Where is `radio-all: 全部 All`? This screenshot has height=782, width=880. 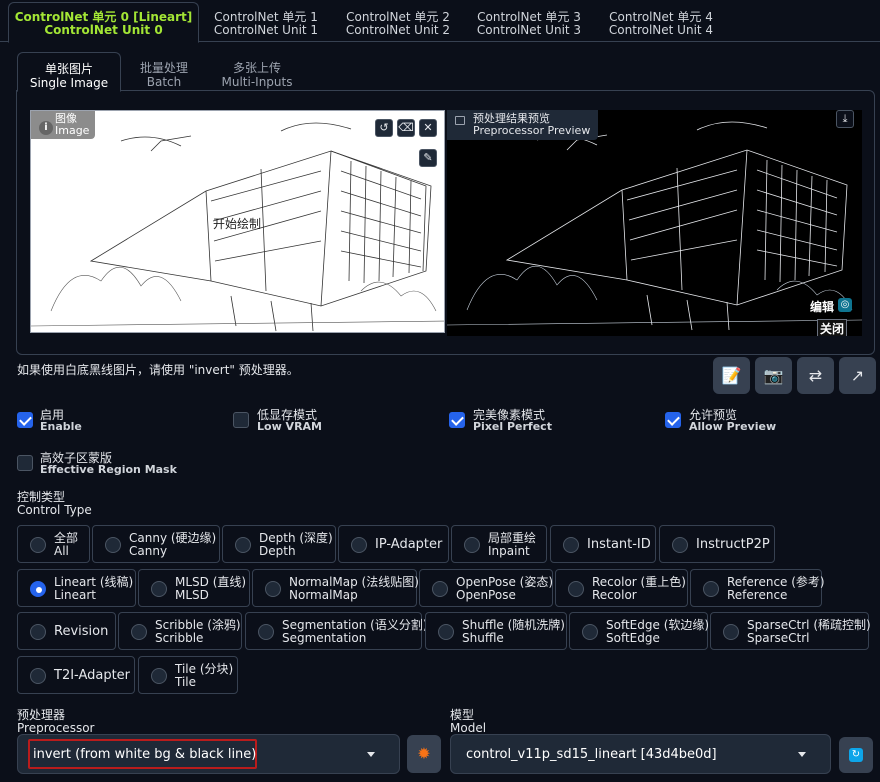
radio-all: 全部 All is located at coordinates (53, 544).